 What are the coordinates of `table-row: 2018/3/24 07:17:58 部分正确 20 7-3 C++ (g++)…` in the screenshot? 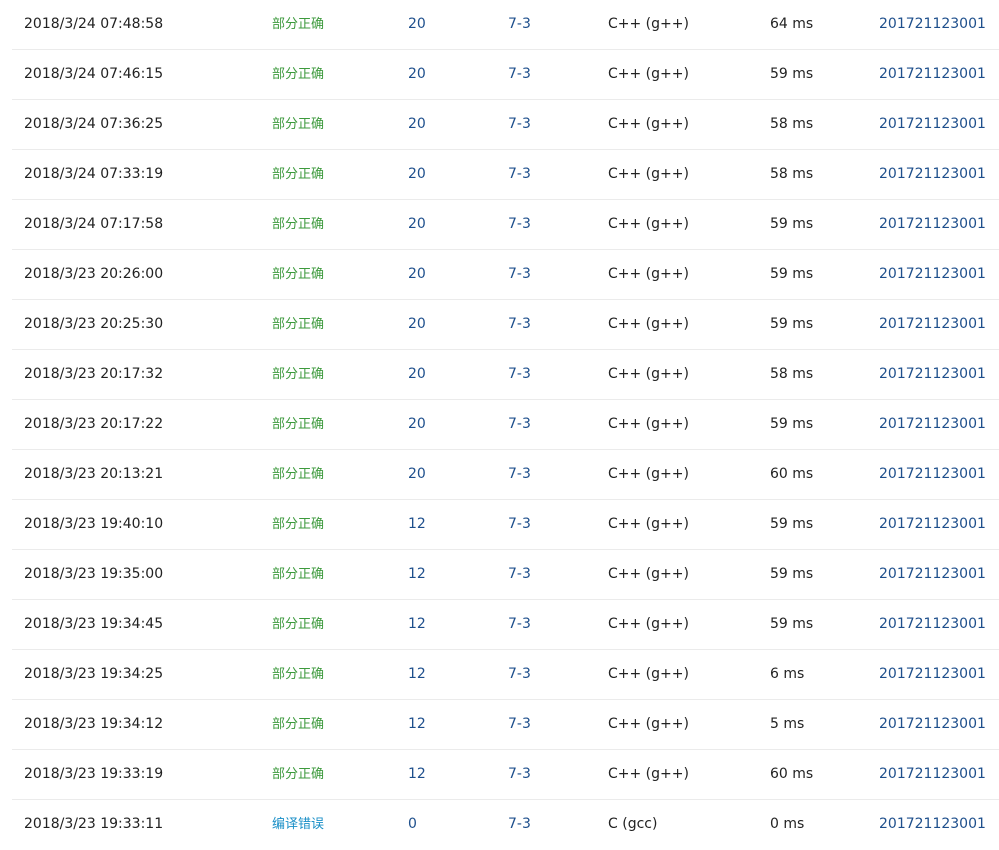 It's located at (505, 225).